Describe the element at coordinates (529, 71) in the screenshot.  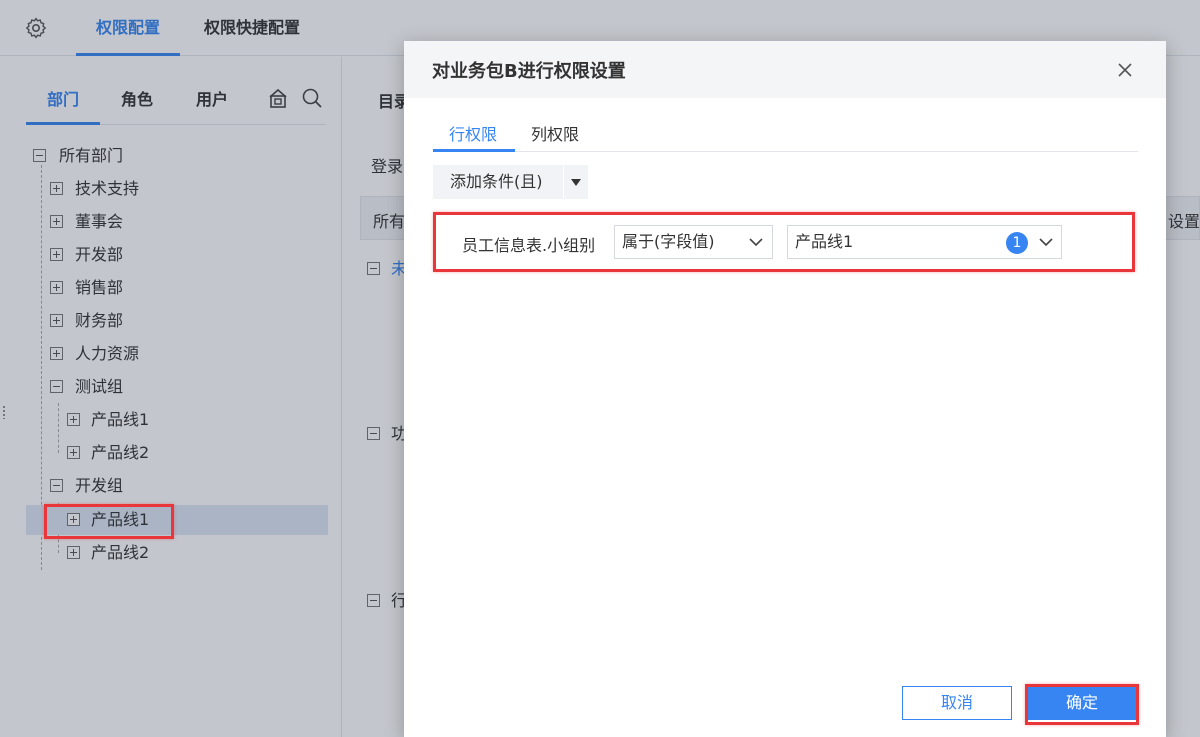
I see `dialog-title: 对业务包B进行权限设置` at that location.